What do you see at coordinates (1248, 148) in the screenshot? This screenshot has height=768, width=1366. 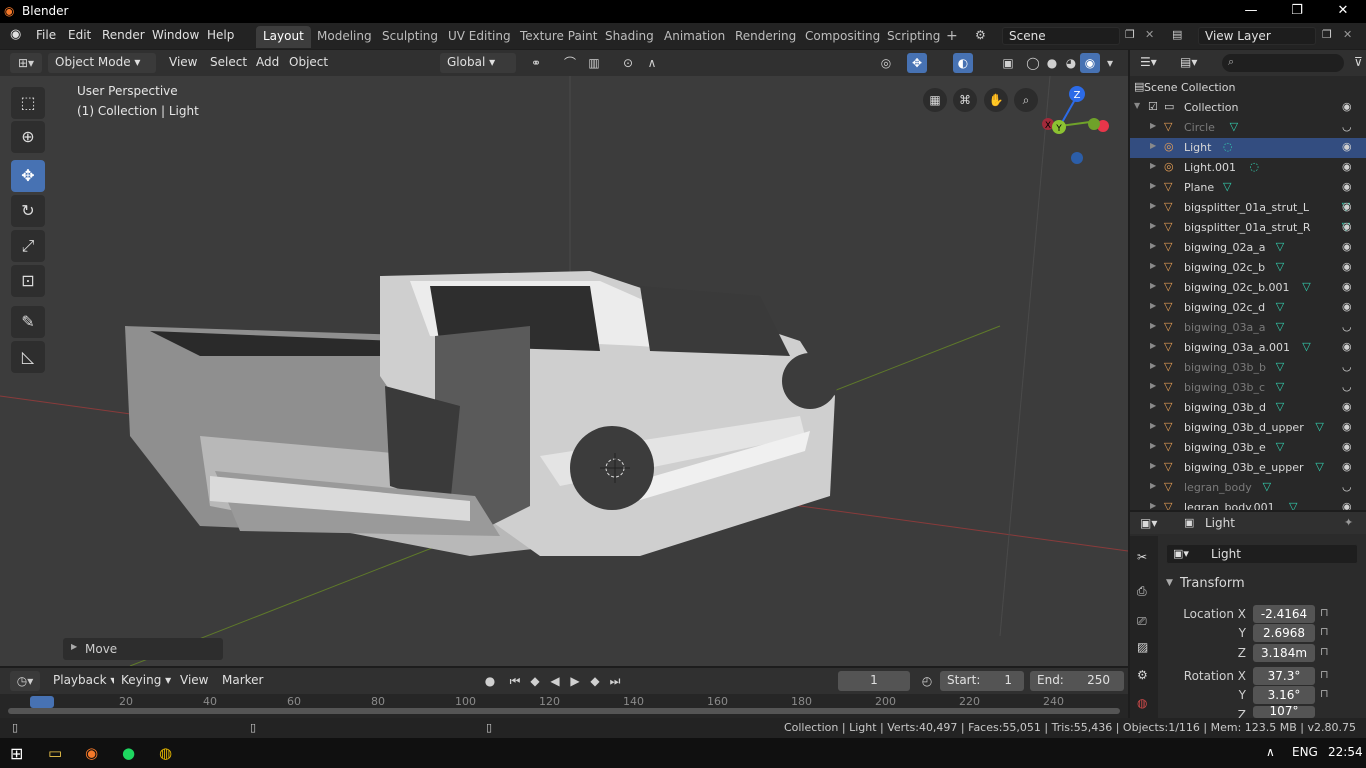 I see `outliner-item: ▶ ◎ Light ◌ ◉` at bounding box center [1248, 148].